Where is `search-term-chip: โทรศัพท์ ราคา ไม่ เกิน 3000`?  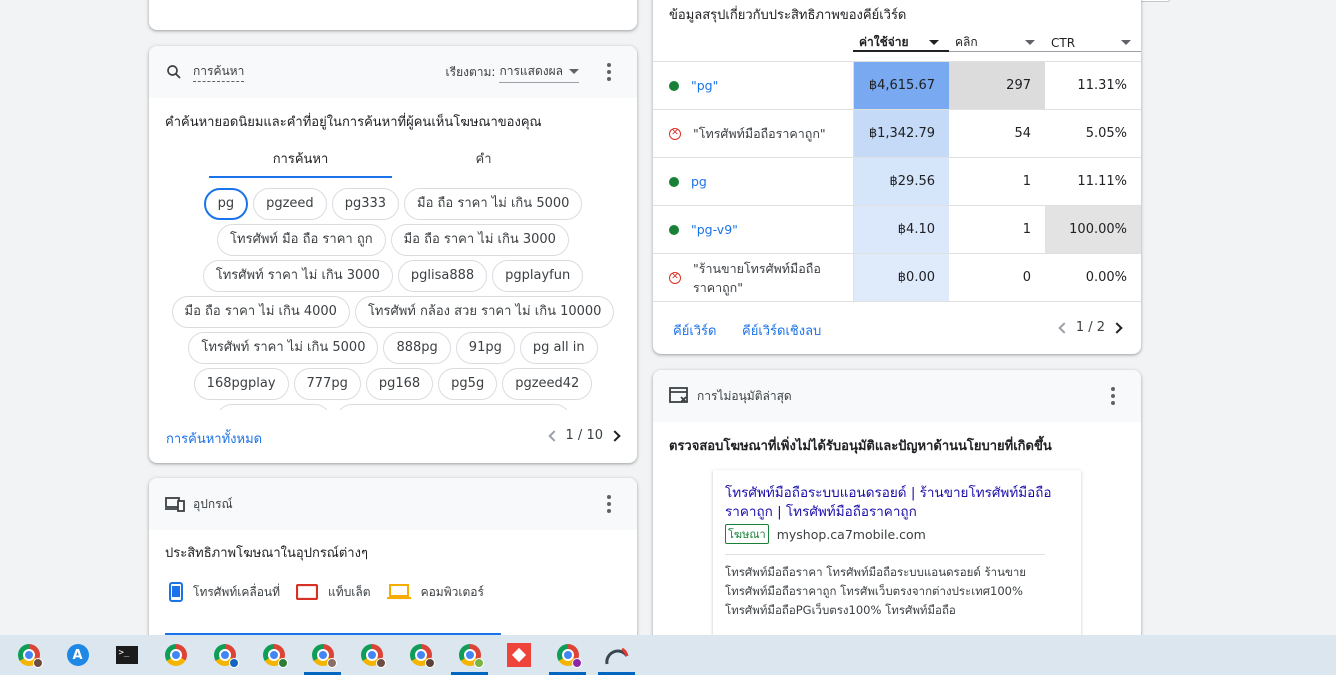 search-term-chip: โทรศัพท์ ราคา ไม่ เกิน 3000 is located at coordinates (297, 276).